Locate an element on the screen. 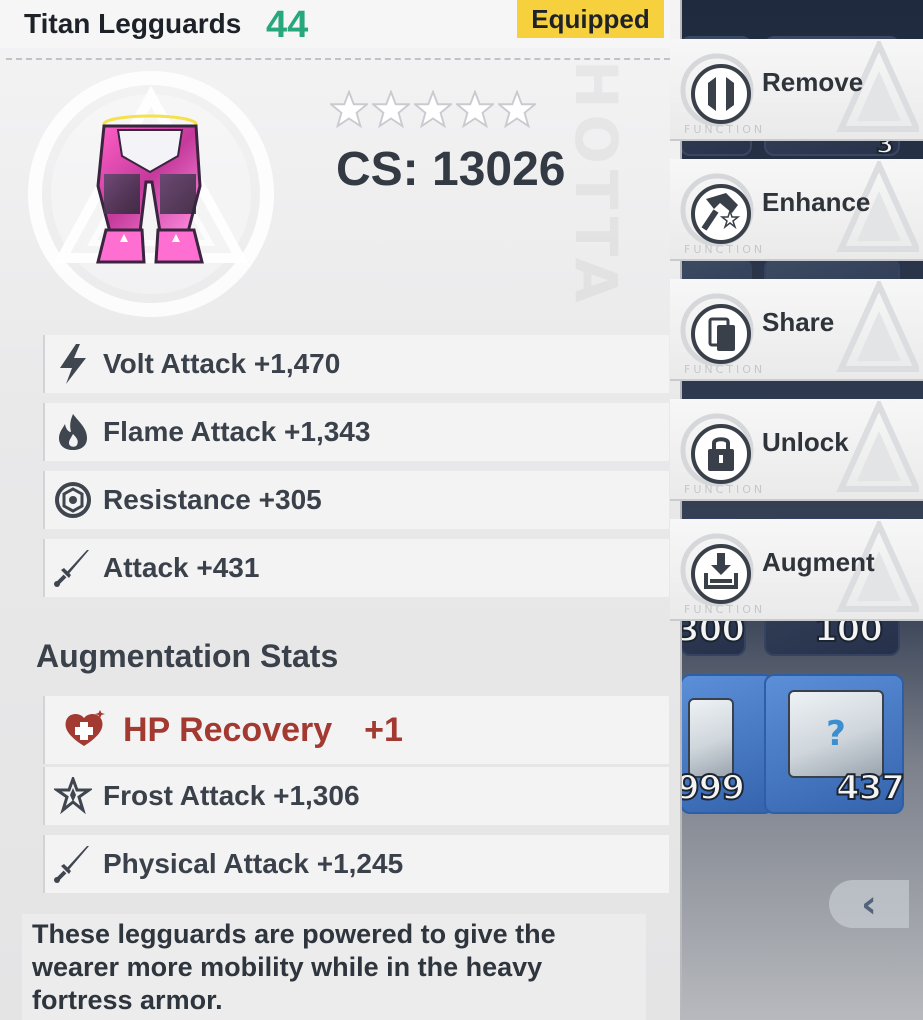 The width and height of the screenshot is (923, 1020). remove-button: Remove FUNCTION is located at coordinates (796, 90).